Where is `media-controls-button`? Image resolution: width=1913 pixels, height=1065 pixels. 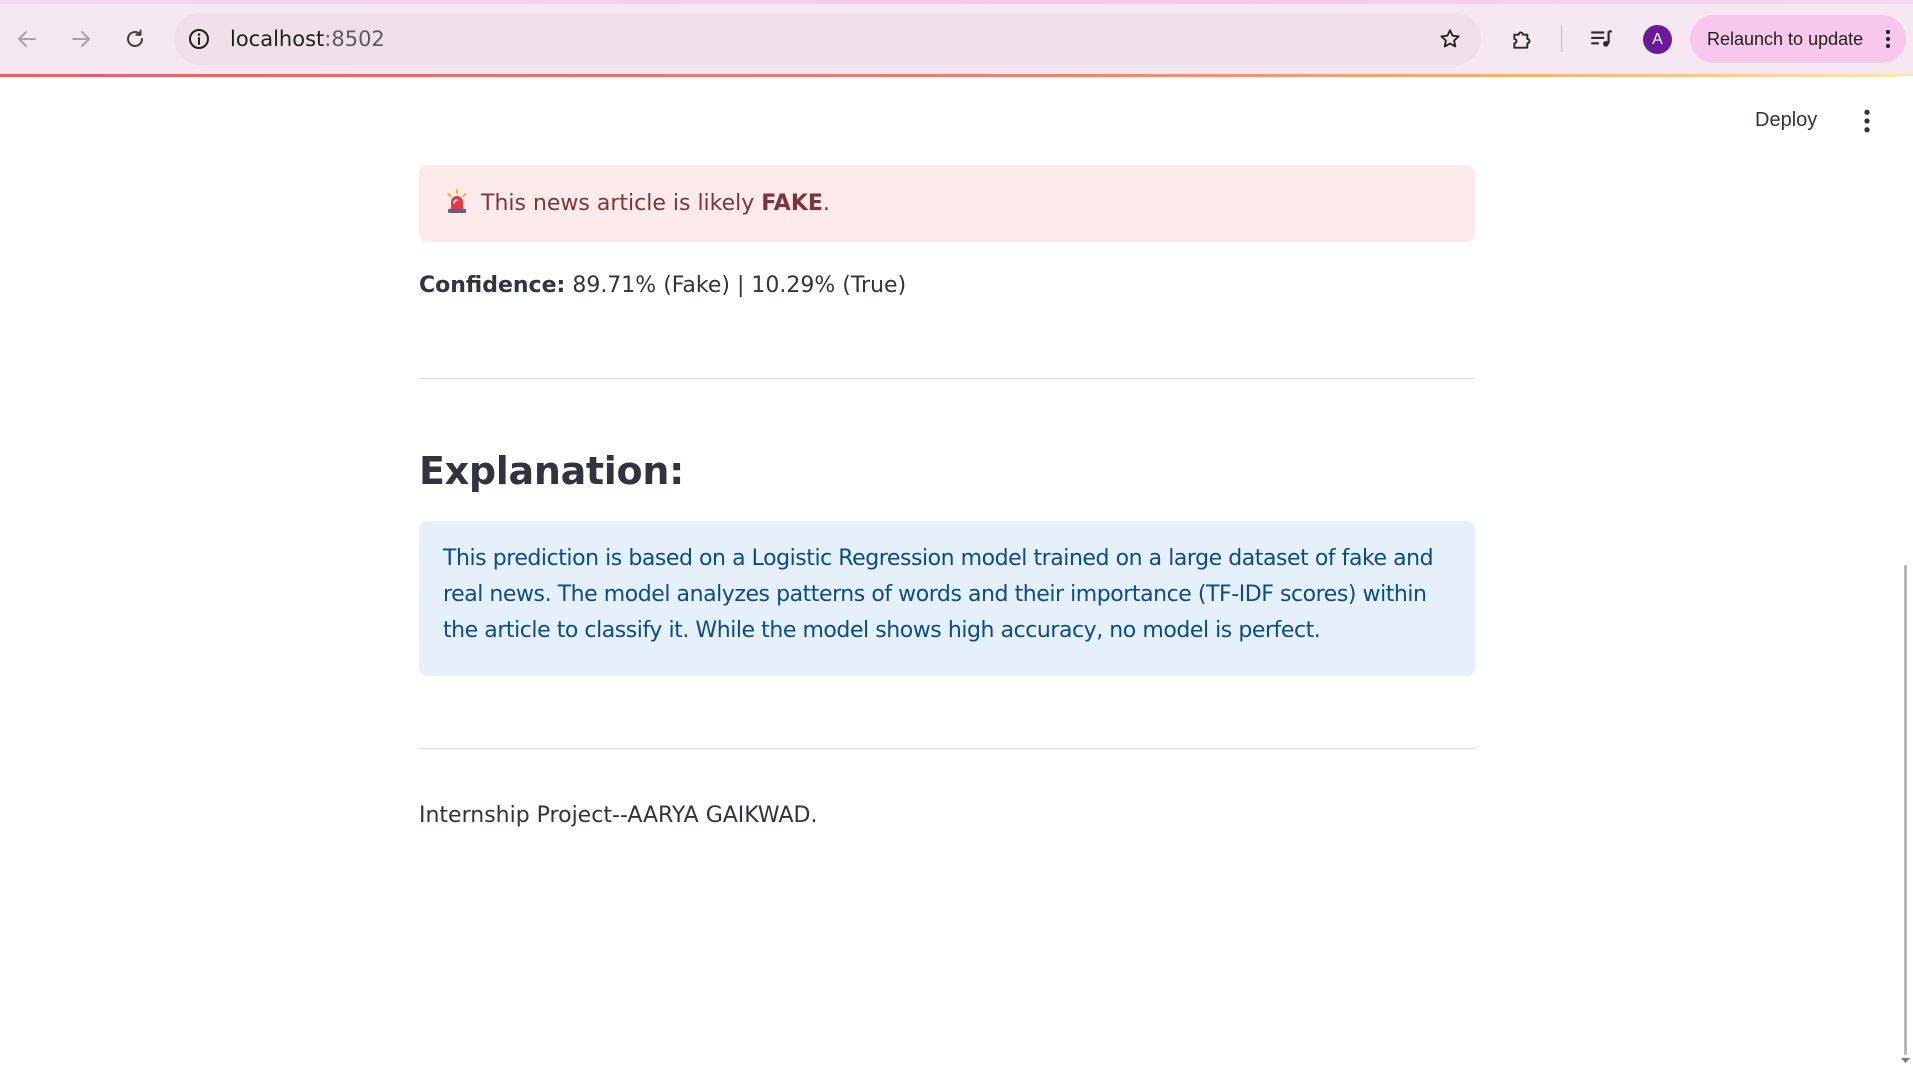 media-controls-button is located at coordinates (1601, 39).